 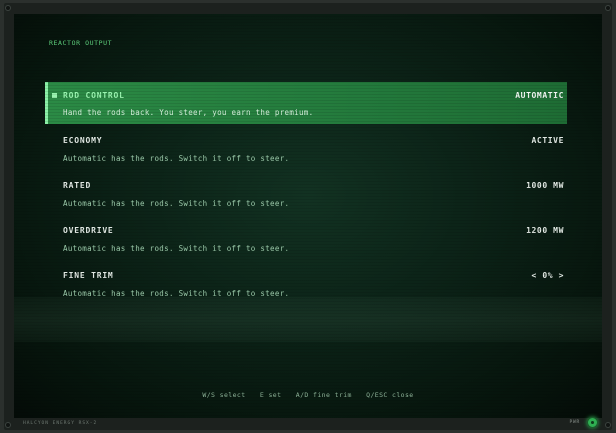 What do you see at coordinates (548, 275) in the screenshot?
I see `fine-trim-stepper: < 0% >` at bounding box center [548, 275].